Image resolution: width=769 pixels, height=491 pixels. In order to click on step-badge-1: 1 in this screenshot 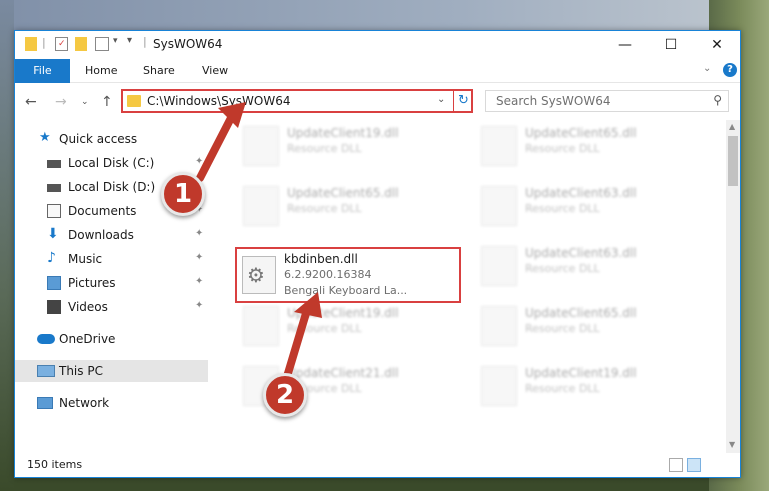, I will do `click(183, 194)`.